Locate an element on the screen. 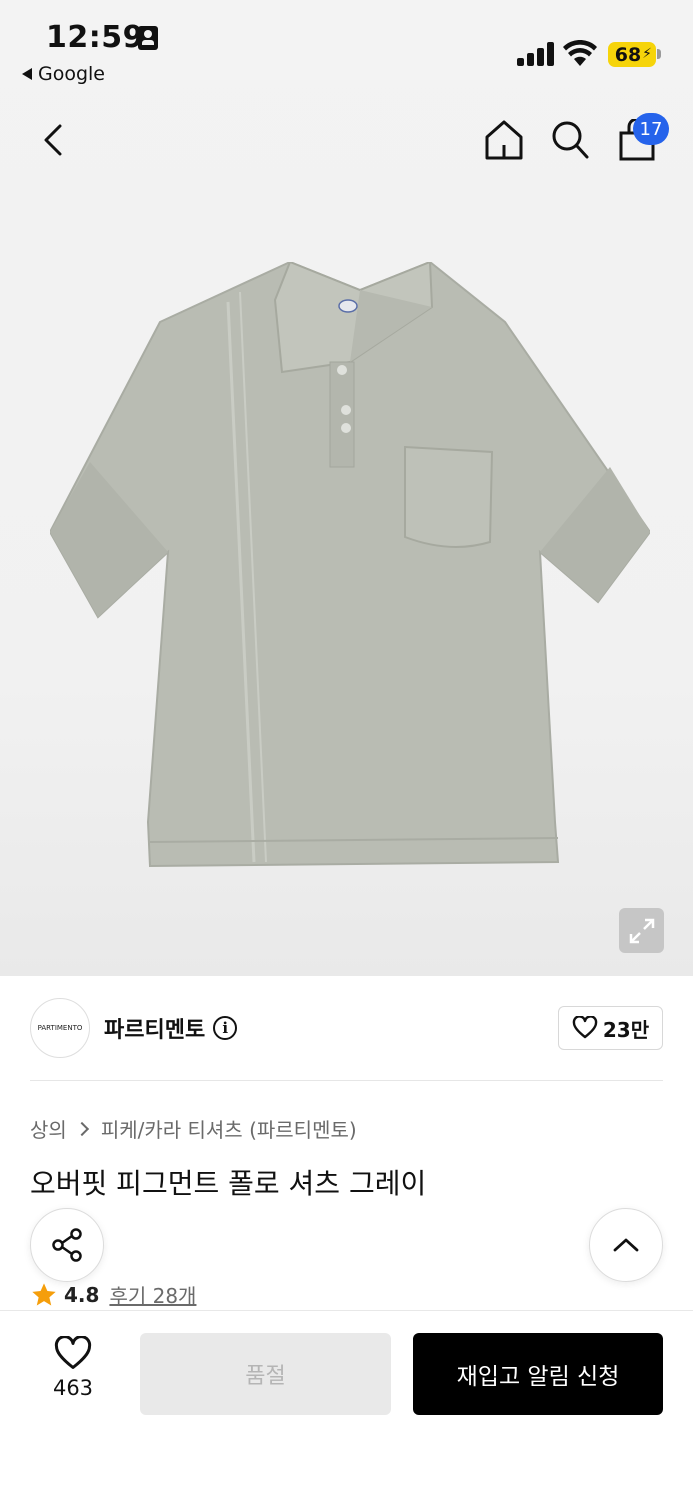 This screenshot has width=693, height=1500. battery-level: 68 is located at coordinates (628, 54).